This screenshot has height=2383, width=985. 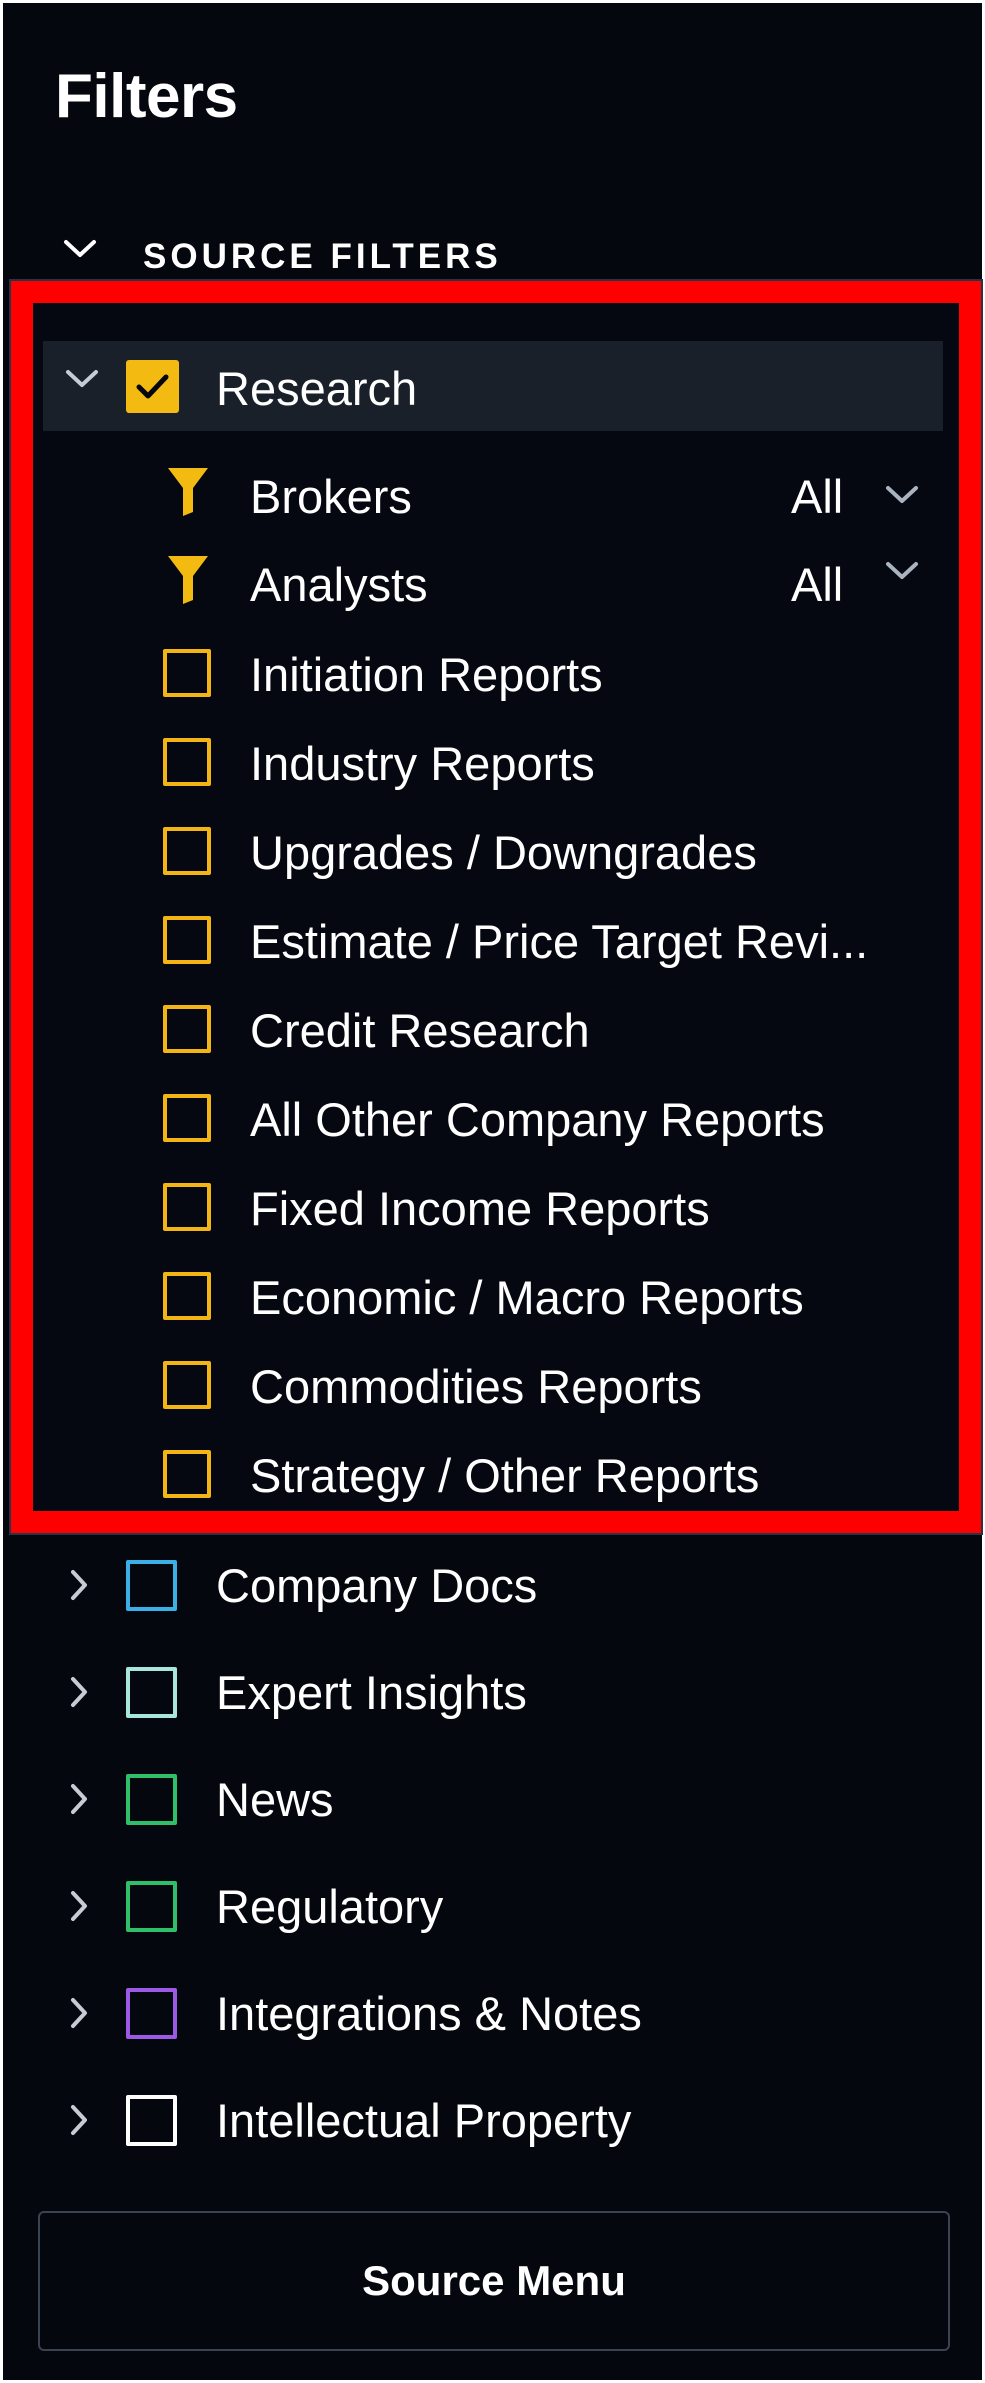 What do you see at coordinates (480, 1208) in the screenshot?
I see `report-type-label: Fixed Income Reports` at bounding box center [480, 1208].